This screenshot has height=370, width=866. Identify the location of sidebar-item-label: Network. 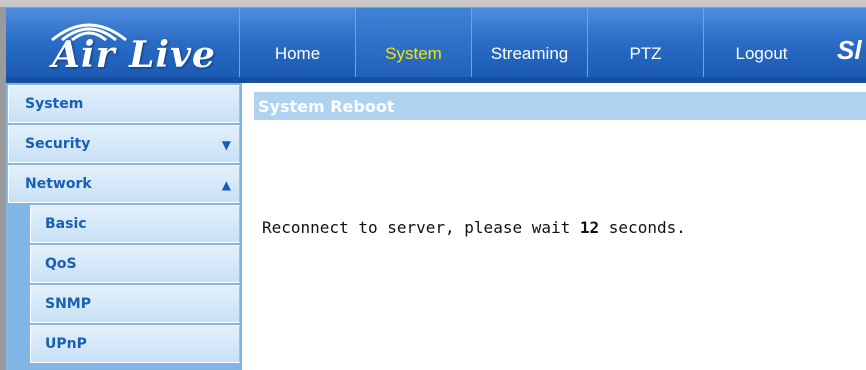
(58, 184).